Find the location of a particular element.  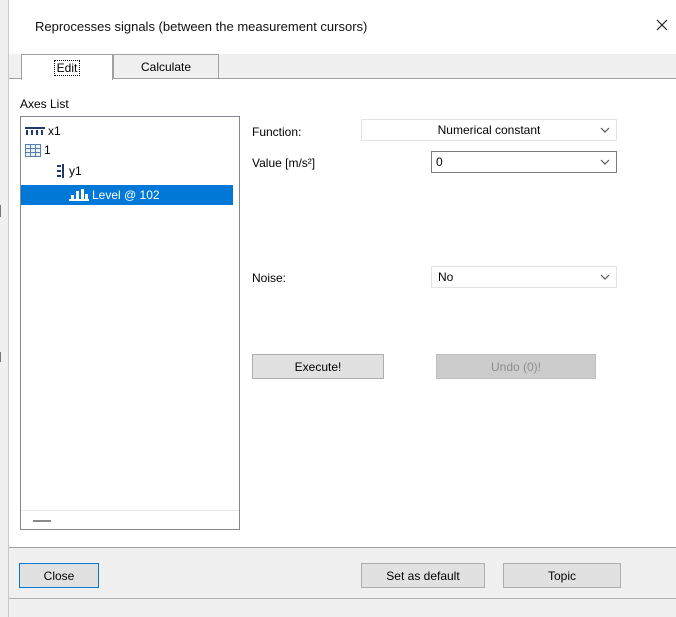

execute-button: Execute! is located at coordinates (318, 366).